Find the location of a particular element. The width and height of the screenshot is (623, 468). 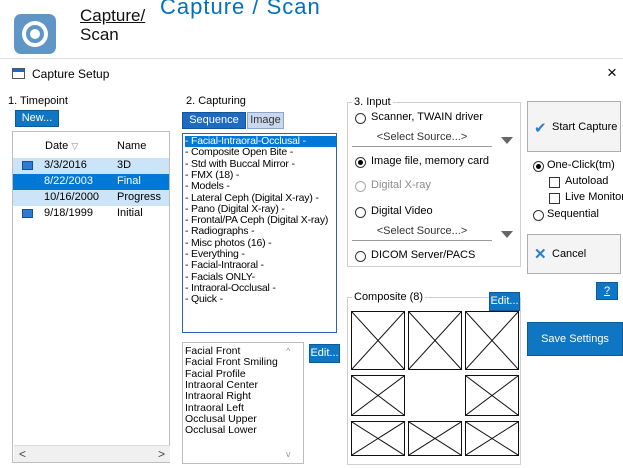

scroll-right-icon: > is located at coordinates (161, 454).